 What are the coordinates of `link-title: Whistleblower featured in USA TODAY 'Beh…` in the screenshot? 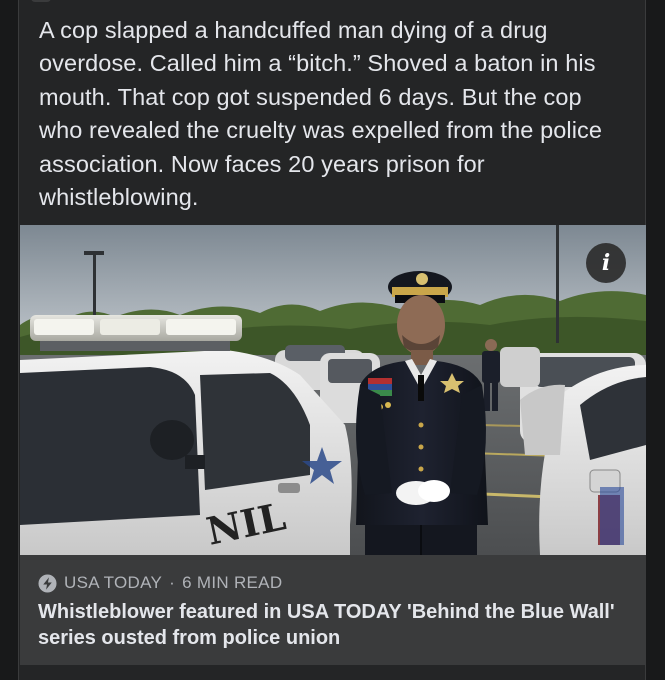 It's located at (333, 625).